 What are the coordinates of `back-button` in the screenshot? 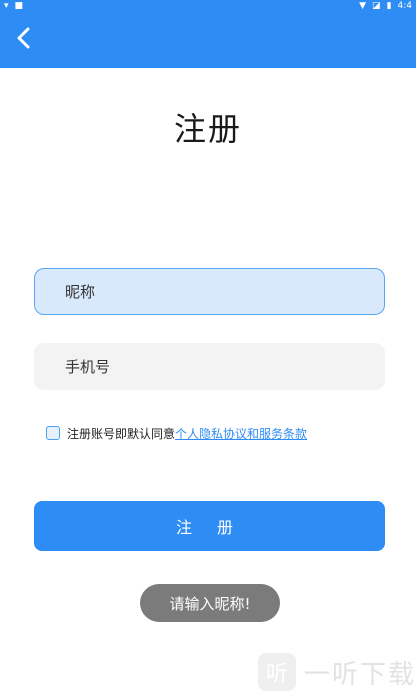 It's located at (23, 38).